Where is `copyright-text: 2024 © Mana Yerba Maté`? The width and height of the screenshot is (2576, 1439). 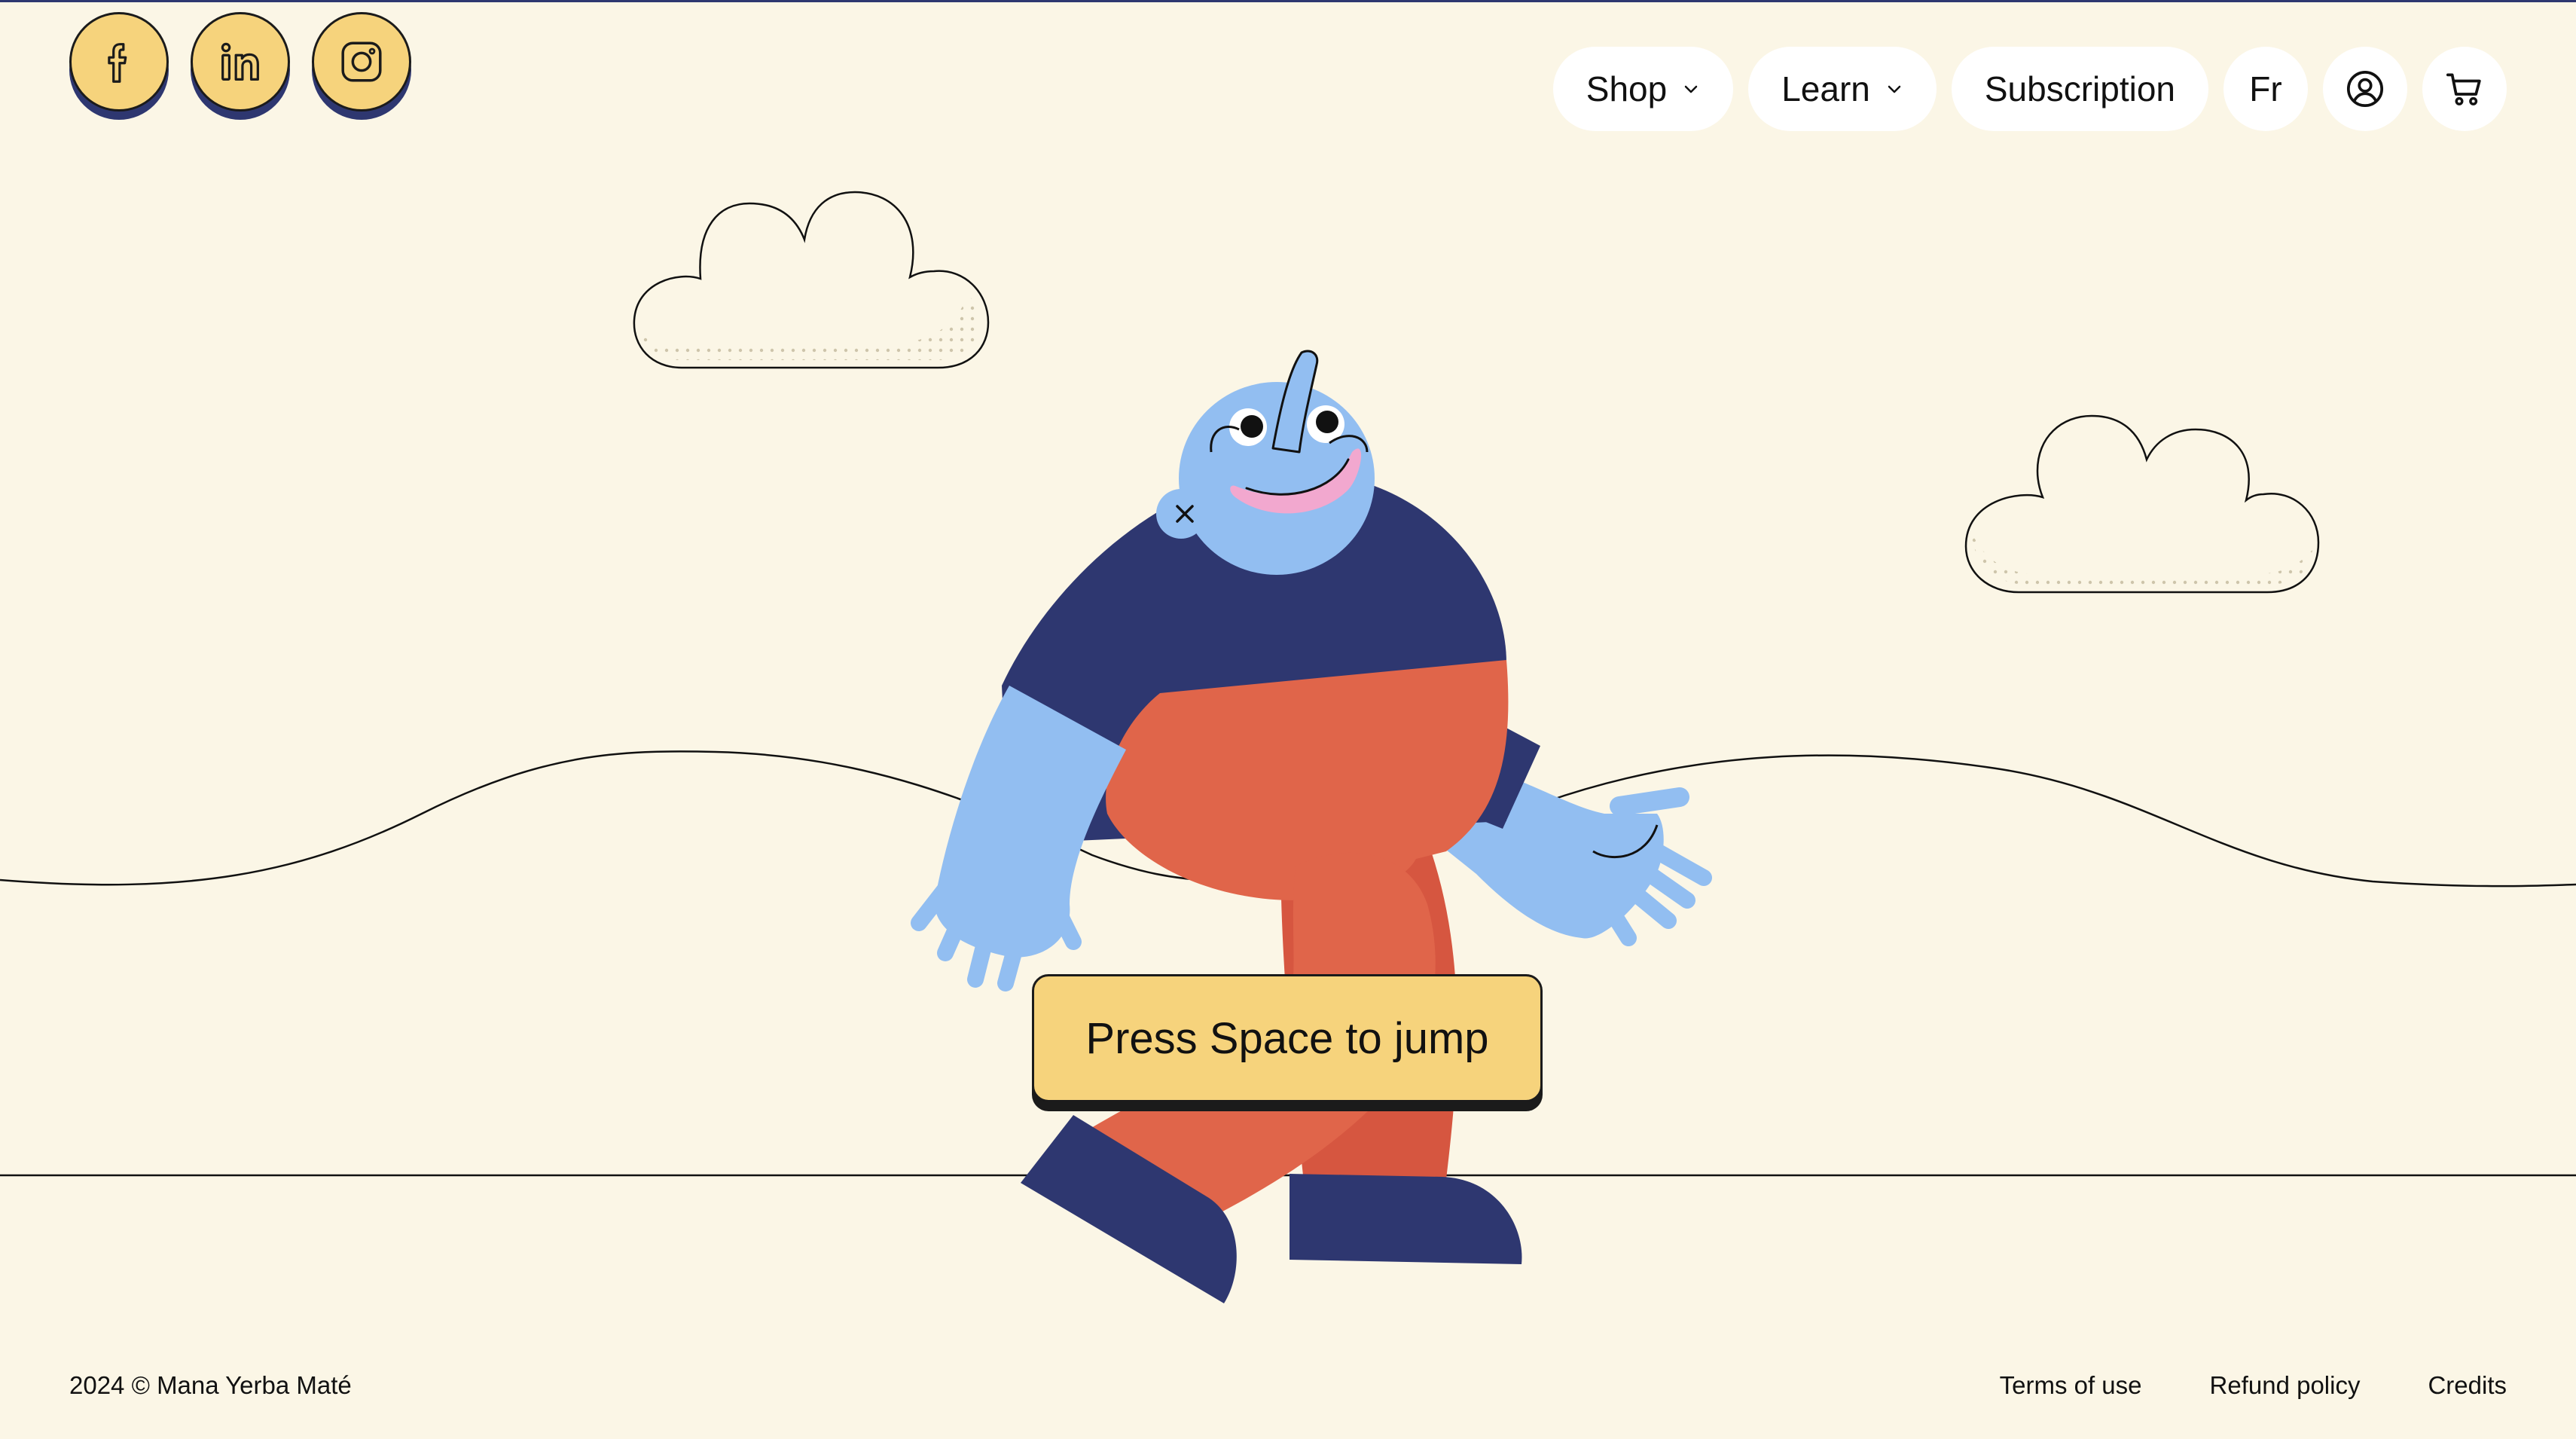
copyright-text: 2024 © Mana Yerba Maté is located at coordinates (211, 1385).